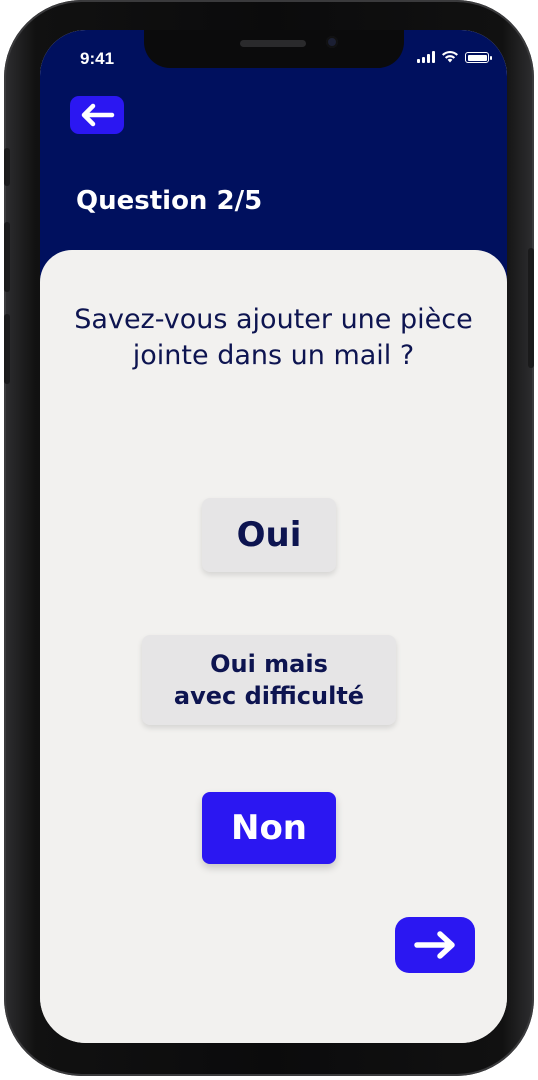 This screenshot has height=1080, width=538. What do you see at coordinates (426, 57) in the screenshot?
I see `signal-icon` at bounding box center [426, 57].